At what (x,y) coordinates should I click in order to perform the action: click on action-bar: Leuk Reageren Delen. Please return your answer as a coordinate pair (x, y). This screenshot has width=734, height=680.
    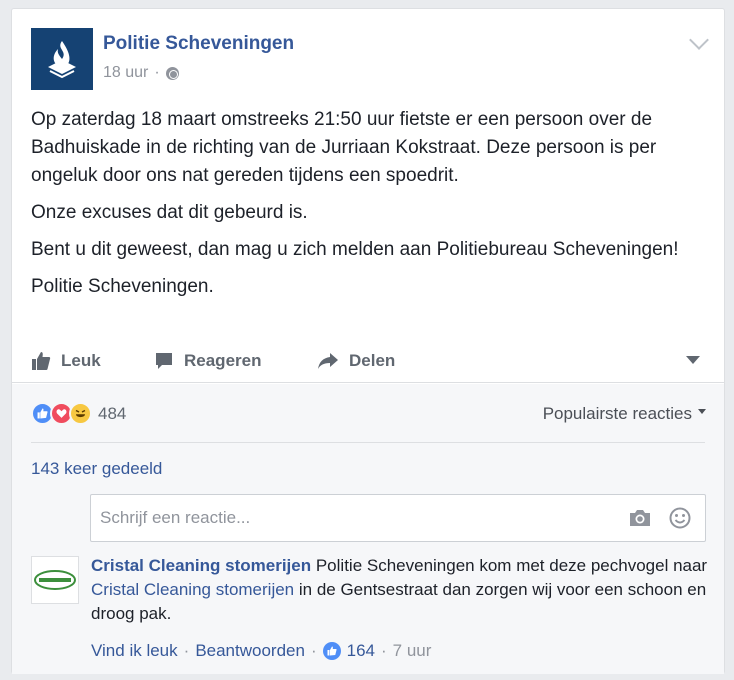
    Looking at the image, I should click on (368, 363).